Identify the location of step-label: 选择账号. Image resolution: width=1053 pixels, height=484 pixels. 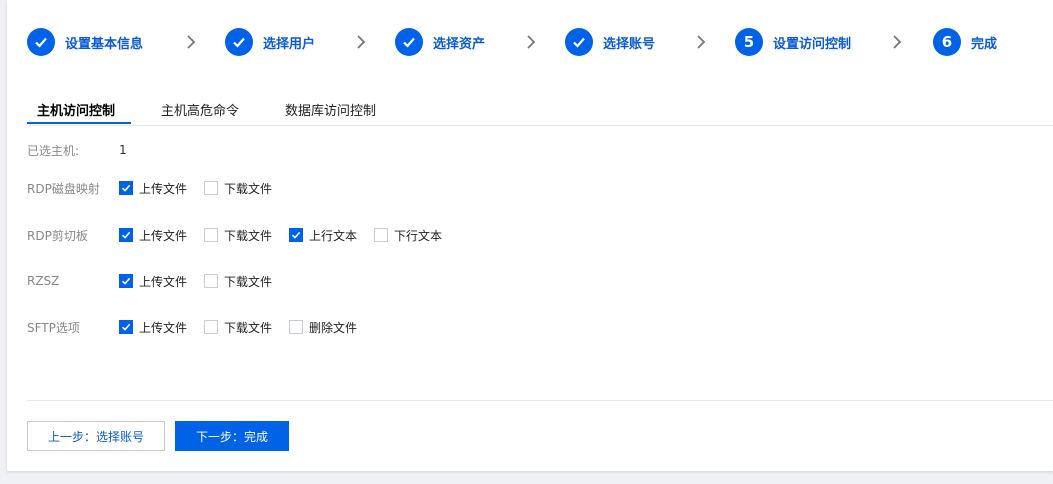
(629, 44).